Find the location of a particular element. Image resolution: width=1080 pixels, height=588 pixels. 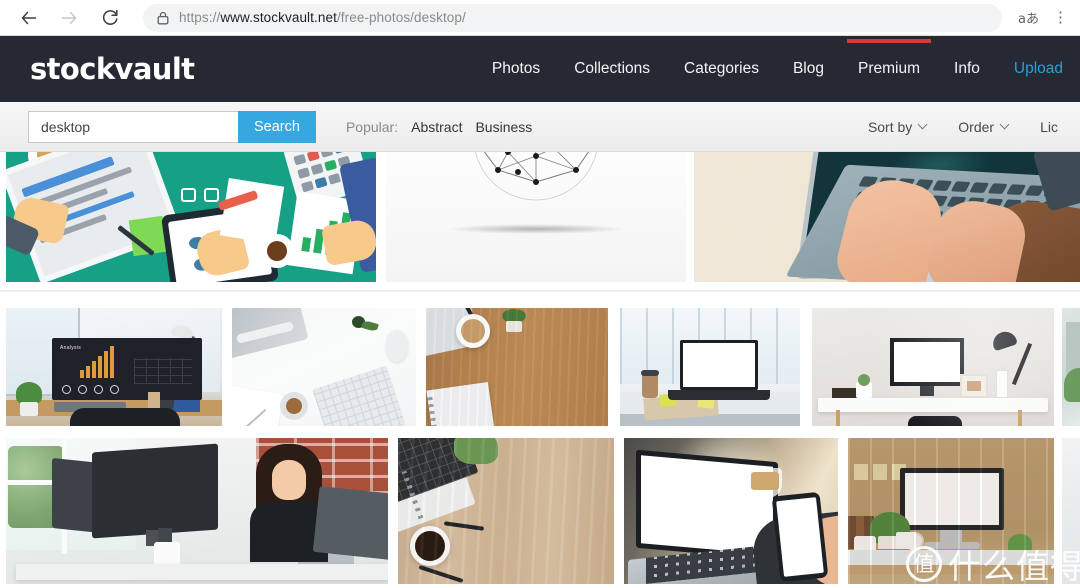

search-box: Search is located at coordinates (172, 126).